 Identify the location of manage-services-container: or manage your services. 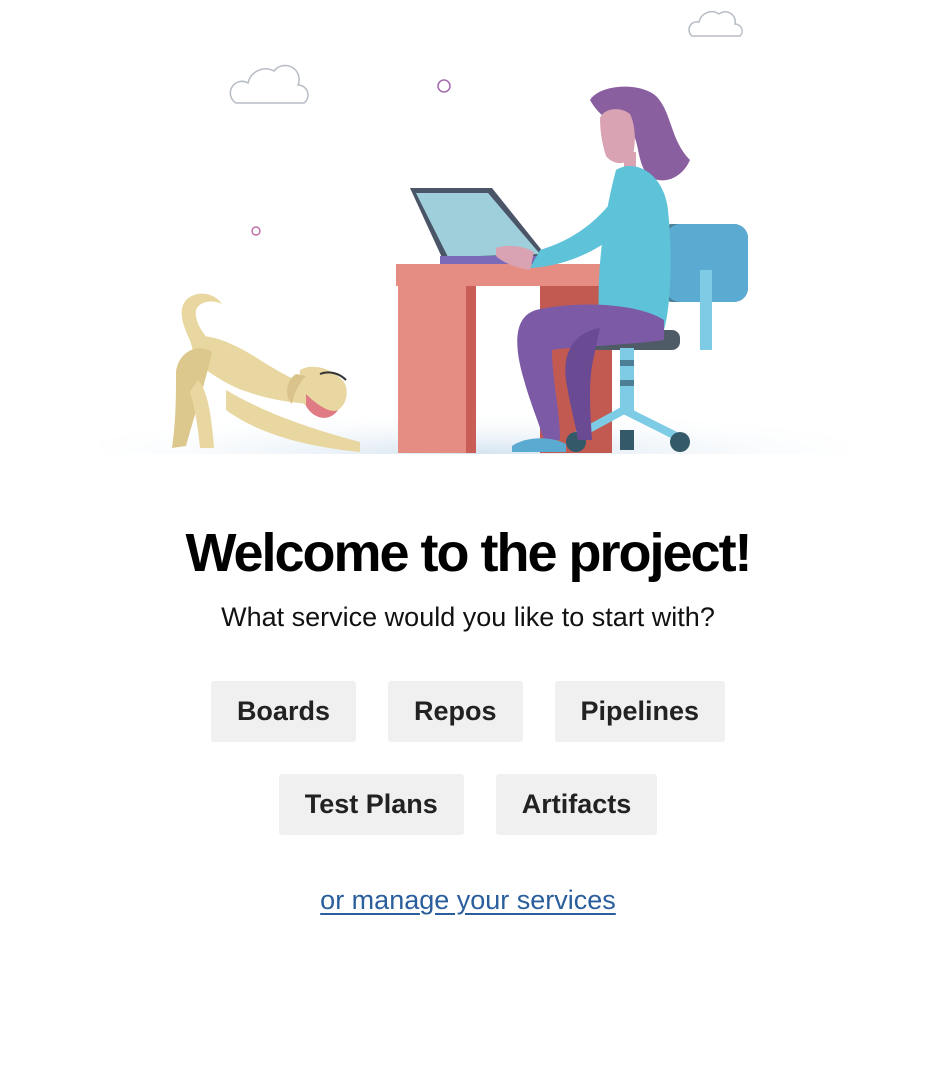
(468, 900).